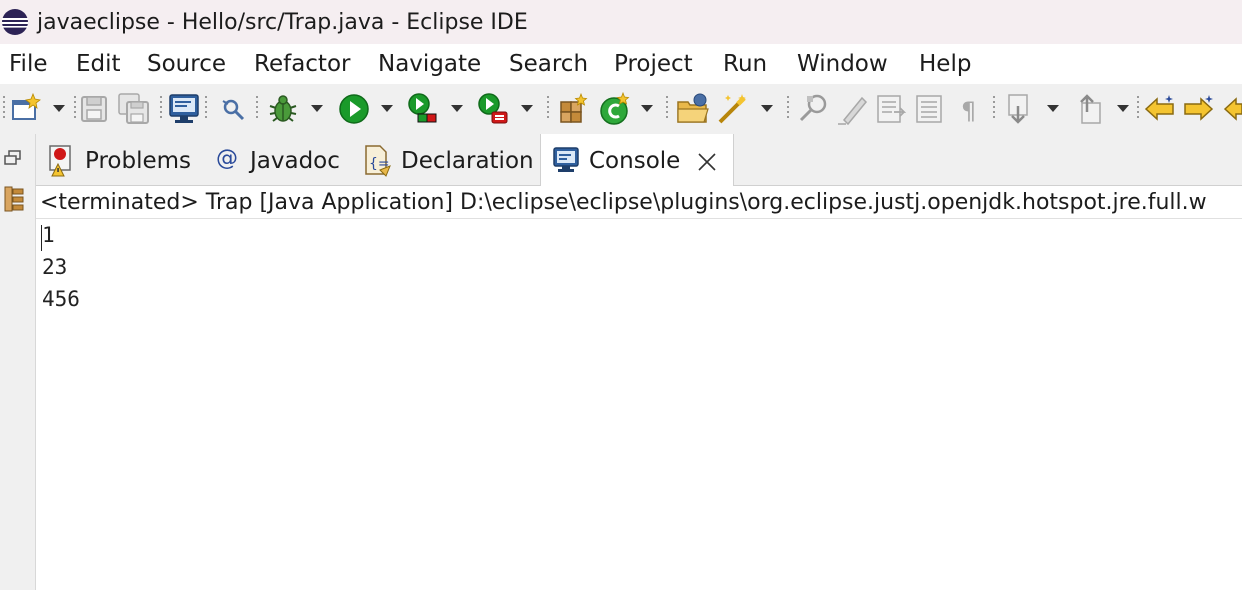 This screenshot has width=1242, height=590. Describe the element at coordinates (693, 109) in the screenshot. I see `open-type-icon` at that location.